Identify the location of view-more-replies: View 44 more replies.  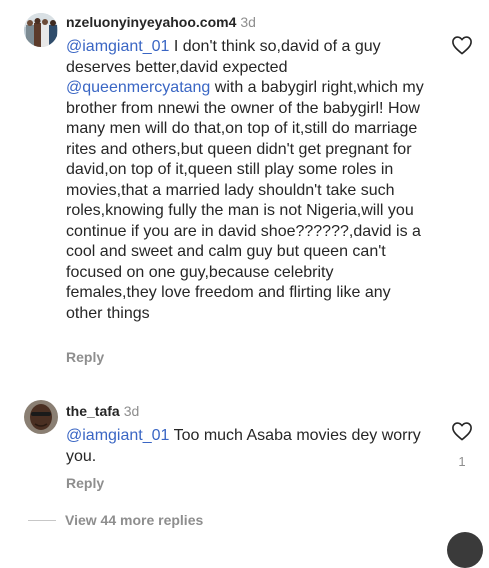
(244, 520).